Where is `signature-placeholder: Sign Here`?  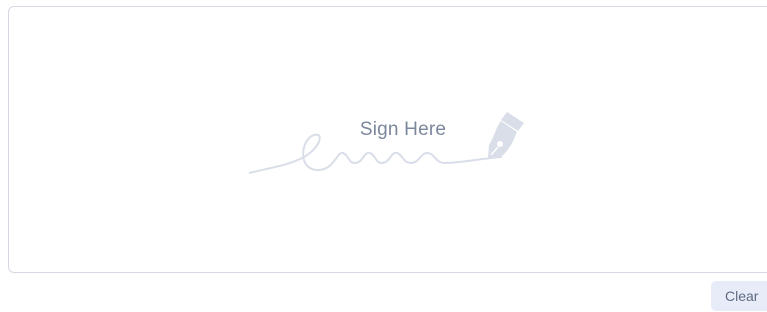
signature-placeholder: Sign Here is located at coordinates (404, 147).